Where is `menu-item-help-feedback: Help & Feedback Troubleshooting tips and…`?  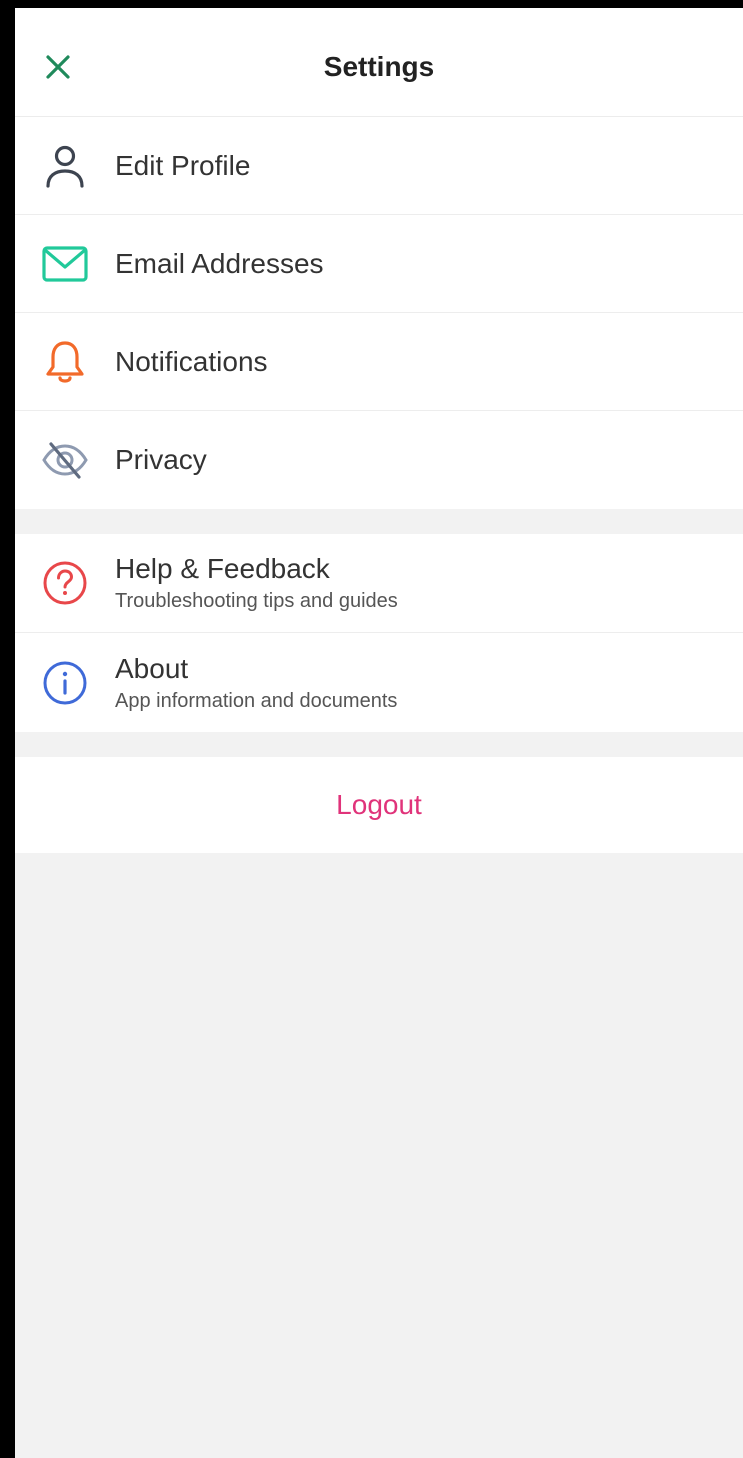 menu-item-help-feedback: Help & Feedback Troubleshooting tips and… is located at coordinates (379, 583).